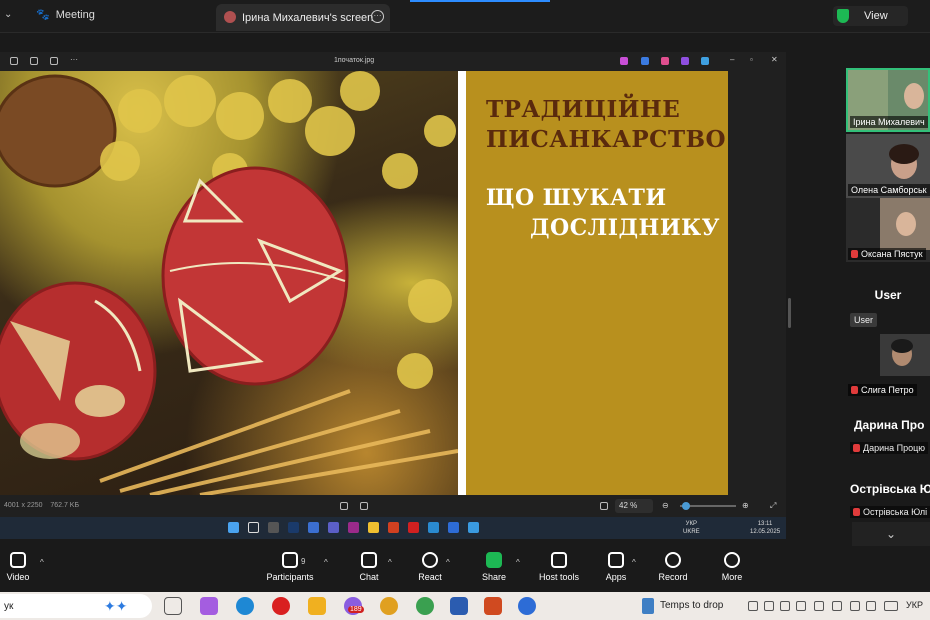 The image size is (930, 620). What do you see at coordinates (377, 16) in the screenshot?
I see `more-options-icon: ···` at bounding box center [377, 16].